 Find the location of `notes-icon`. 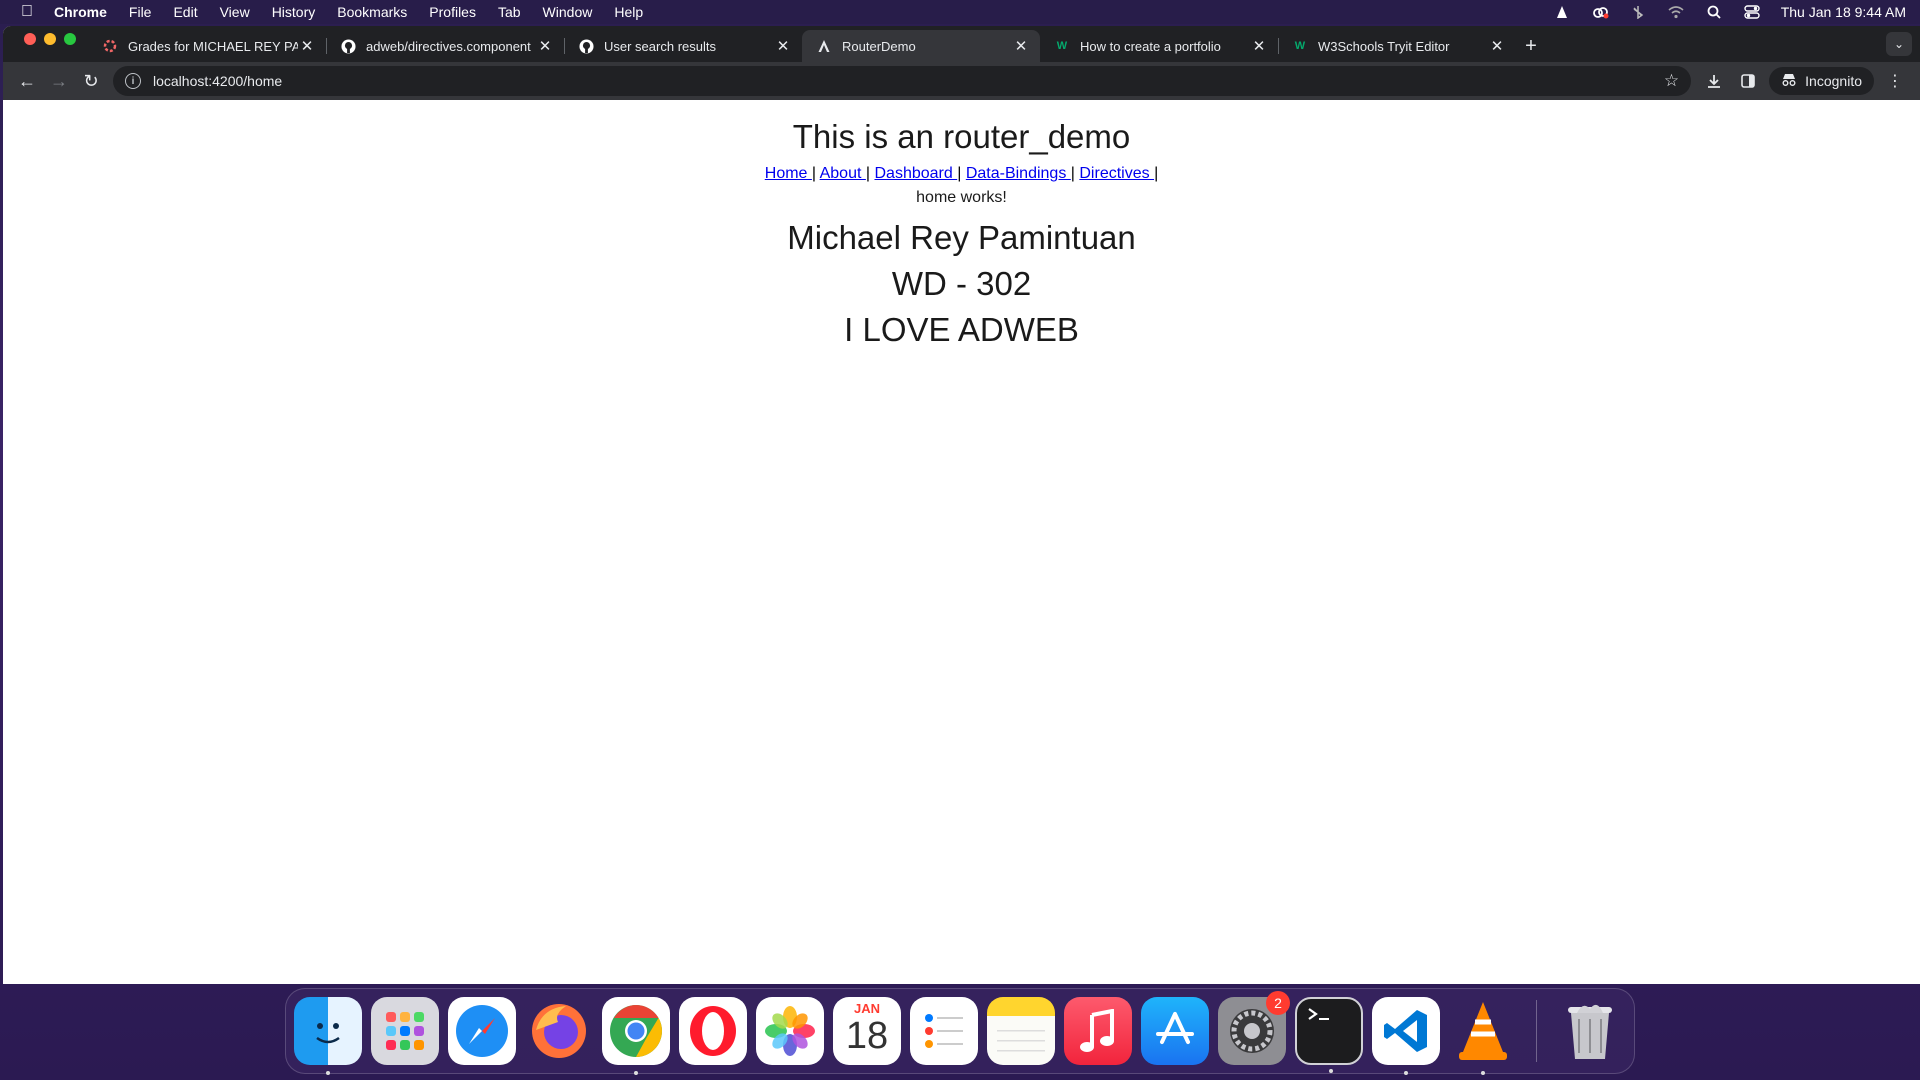

notes-icon is located at coordinates (1021, 1031).